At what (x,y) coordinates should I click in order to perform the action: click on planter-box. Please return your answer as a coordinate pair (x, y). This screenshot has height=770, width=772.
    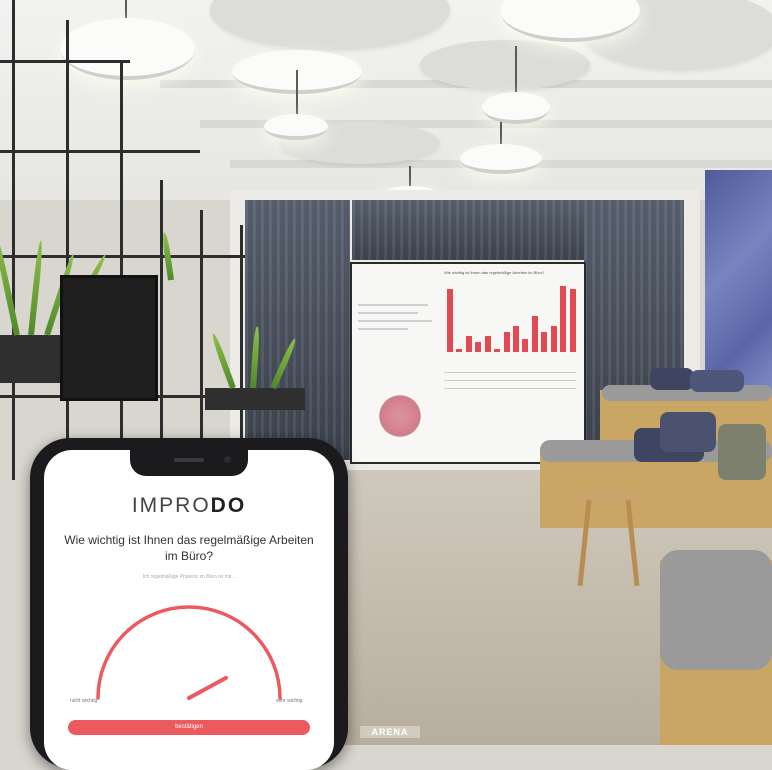
    Looking at the image, I should click on (255, 399).